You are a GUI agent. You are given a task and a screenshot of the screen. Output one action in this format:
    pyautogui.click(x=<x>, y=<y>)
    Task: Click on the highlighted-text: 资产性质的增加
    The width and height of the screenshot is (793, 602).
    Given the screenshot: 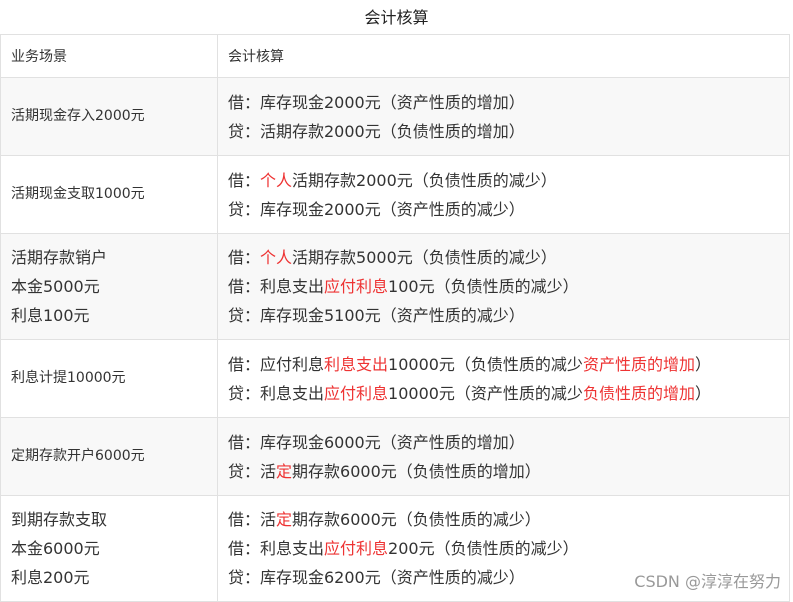 What is the action you would take?
    pyautogui.click(x=638, y=364)
    